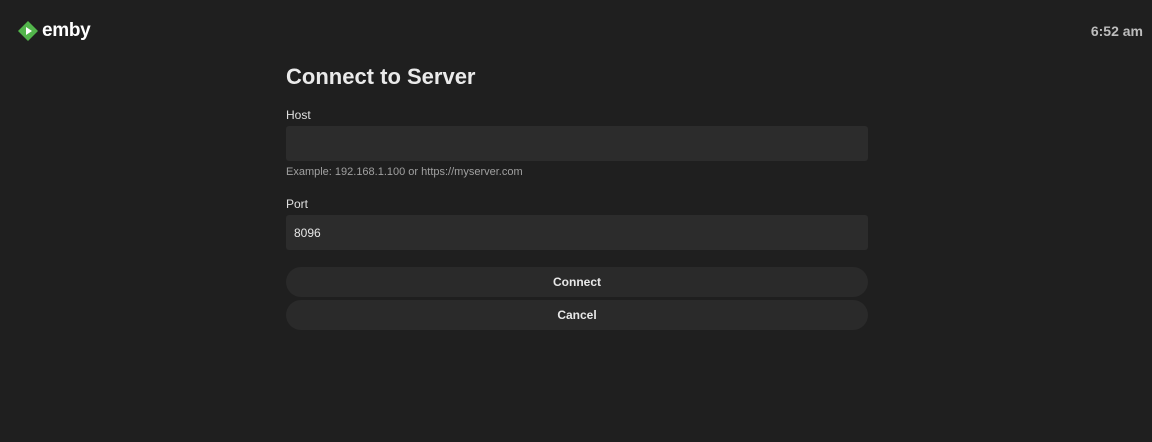 This screenshot has width=1152, height=442. Describe the element at coordinates (1116, 31) in the screenshot. I see `clock: 6:52 am` at that location.